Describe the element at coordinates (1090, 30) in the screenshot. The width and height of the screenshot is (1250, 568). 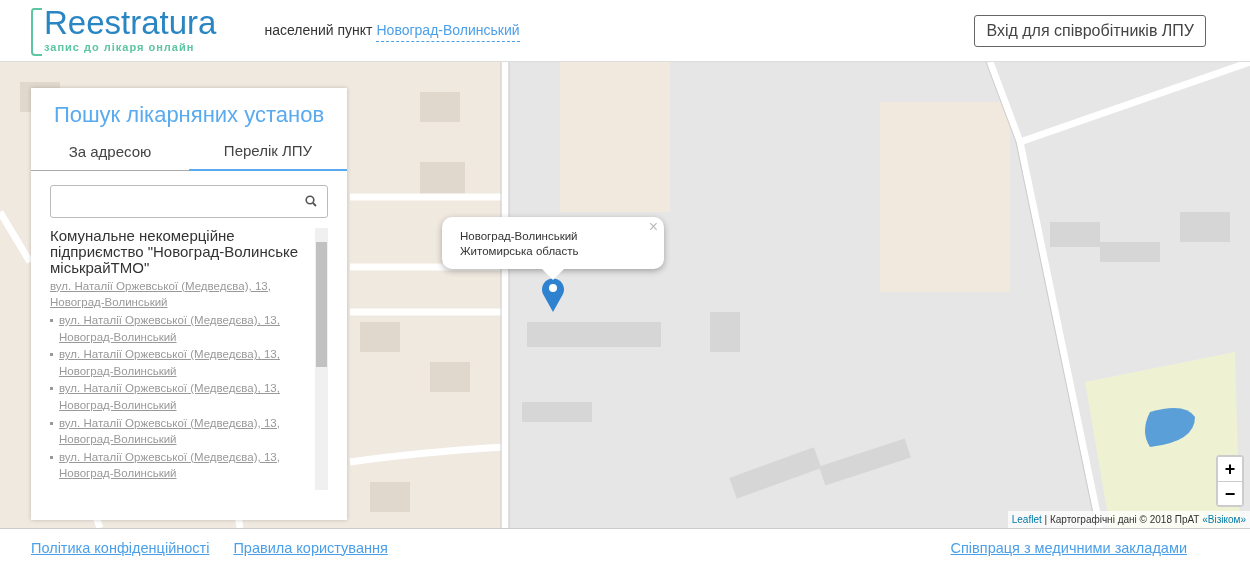
I see `staff-login-button: Вхід для співробітників ЛПУ` at that location.